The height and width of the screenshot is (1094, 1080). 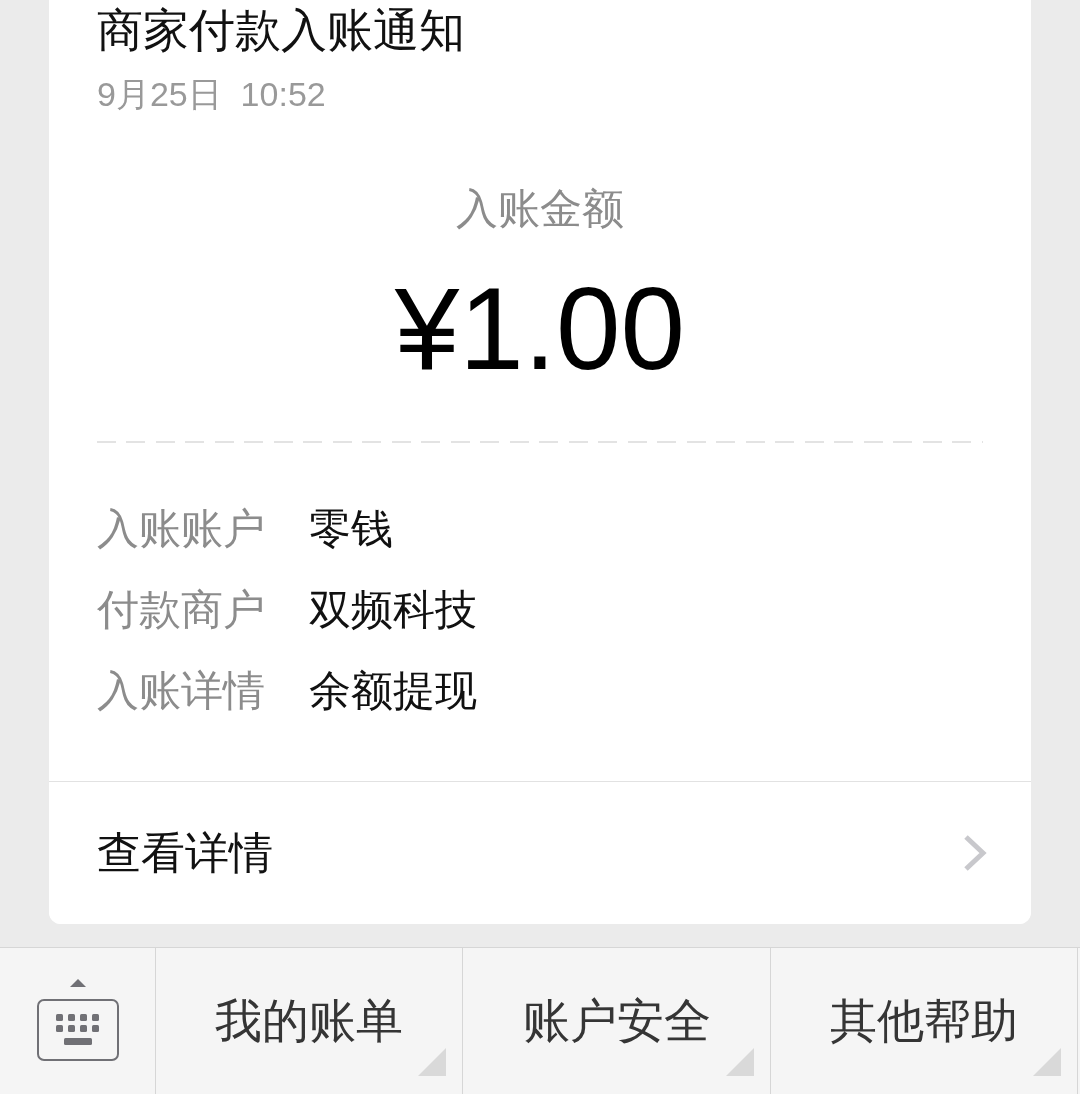 What do you see at coordinates (77, 1019) in the screenshot?
I see `keyboard-icon` at bounding box center [77, 1019].